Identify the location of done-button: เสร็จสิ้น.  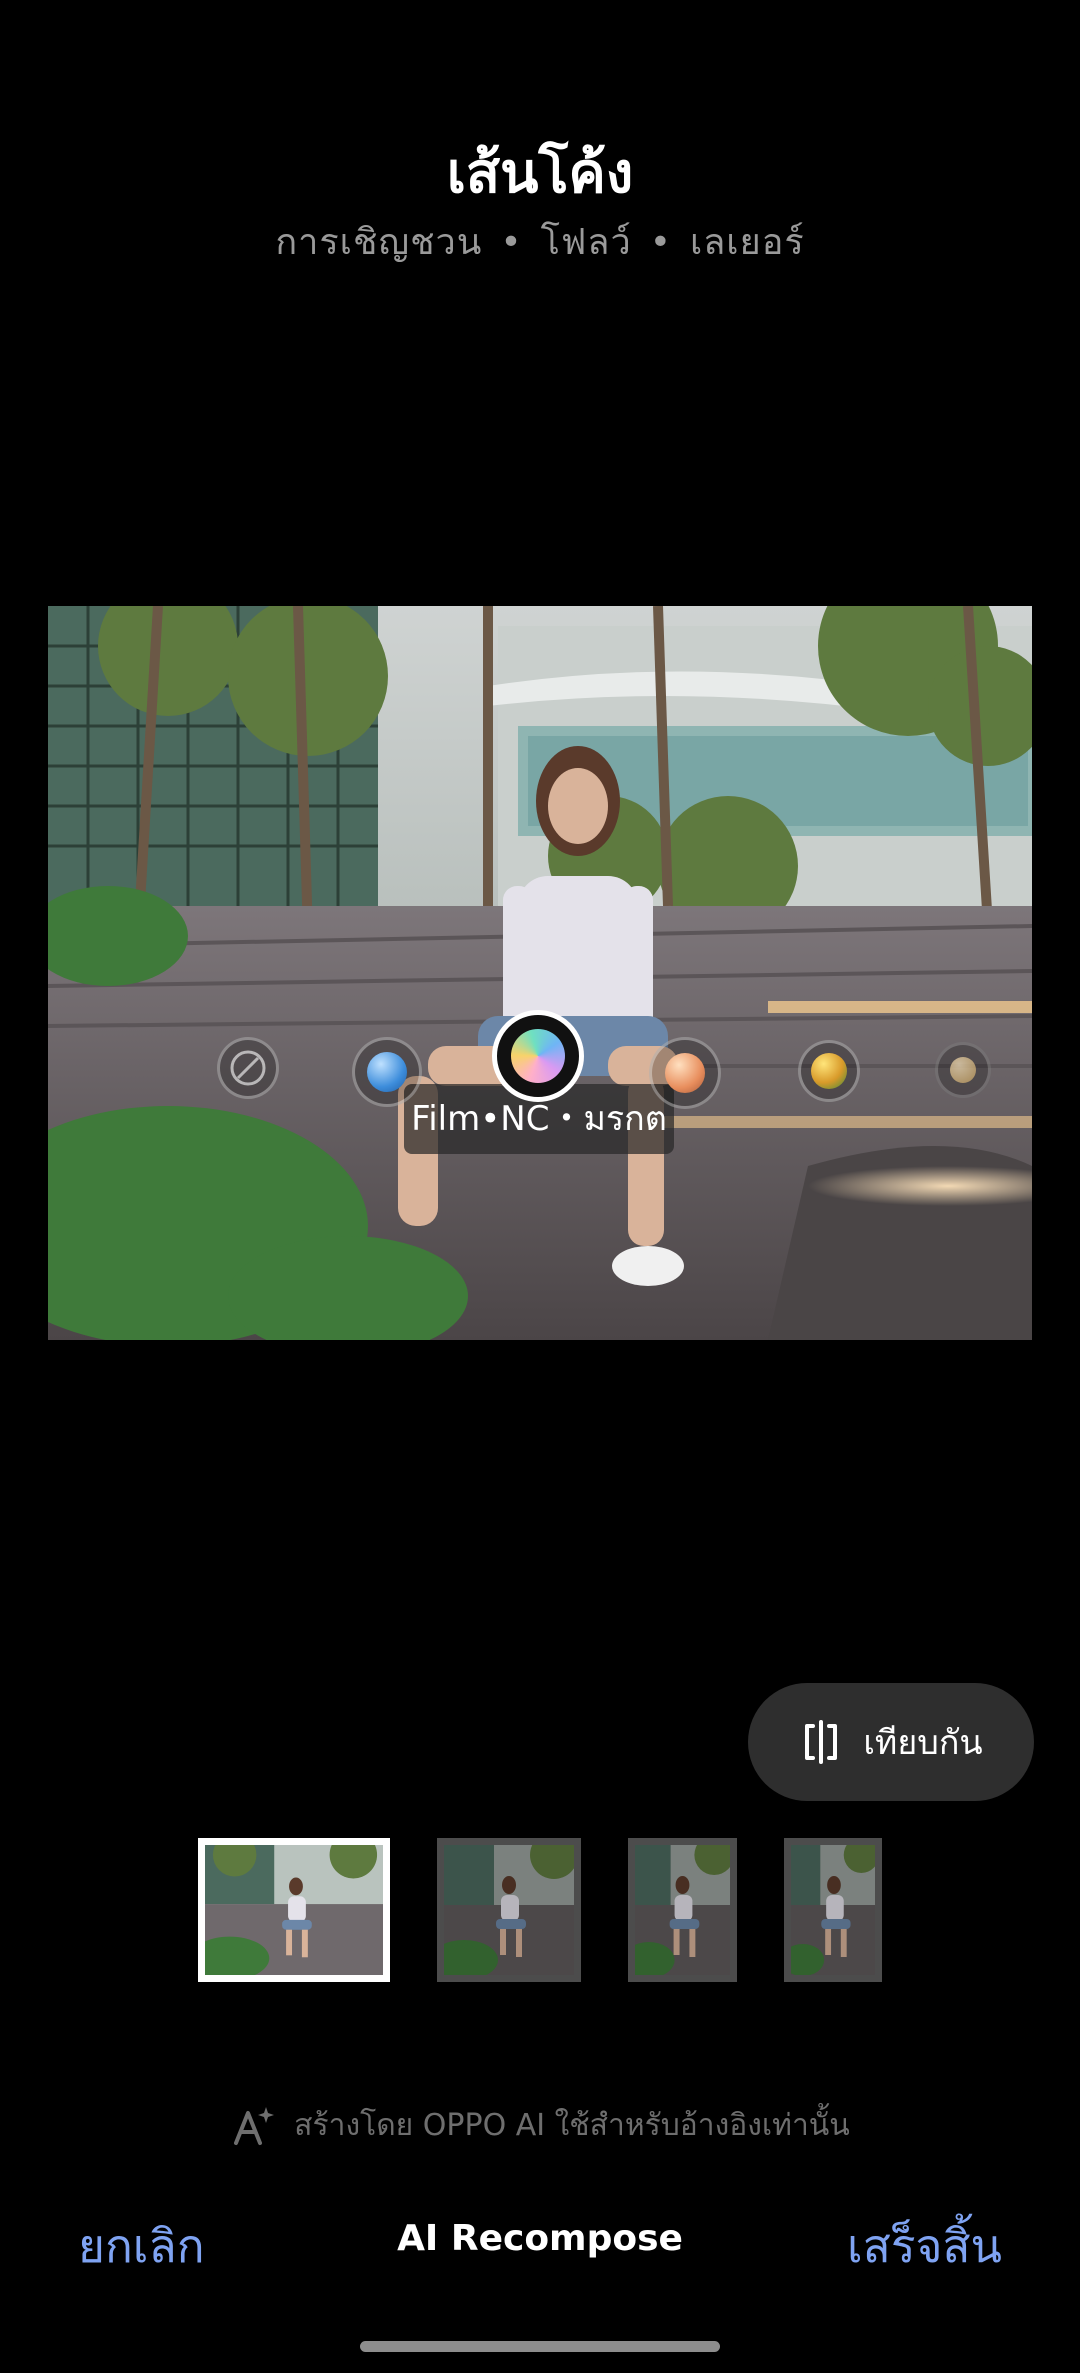
(924, 2246).